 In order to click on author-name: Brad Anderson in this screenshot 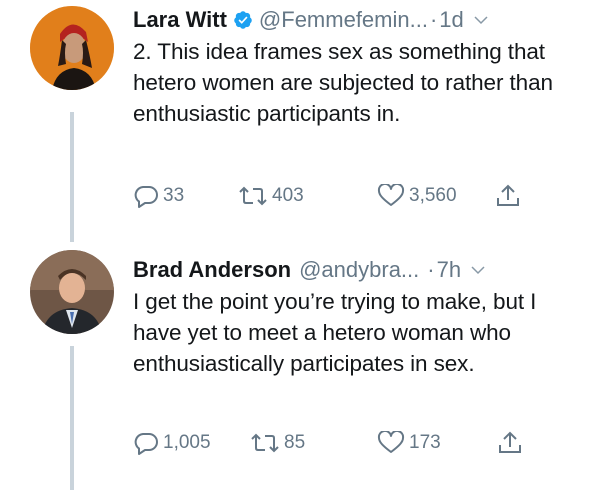, I will do `click(212, 270)`.